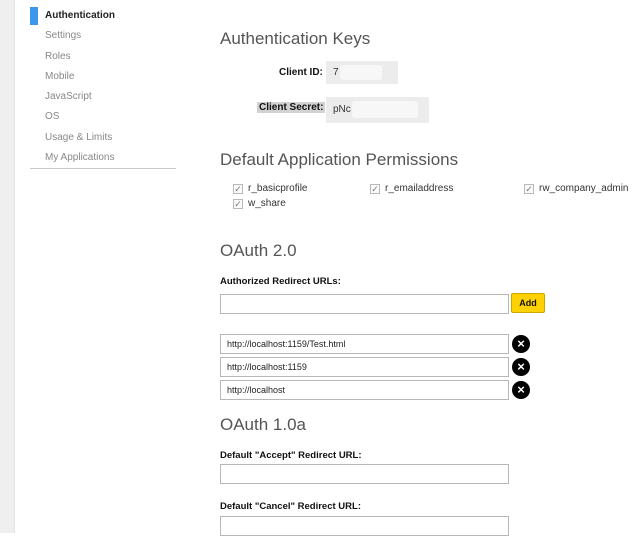 The width and height of the screenshot is (634, 536). I want to click on permission-w-share: ✓ w_share, so click(259, 203).